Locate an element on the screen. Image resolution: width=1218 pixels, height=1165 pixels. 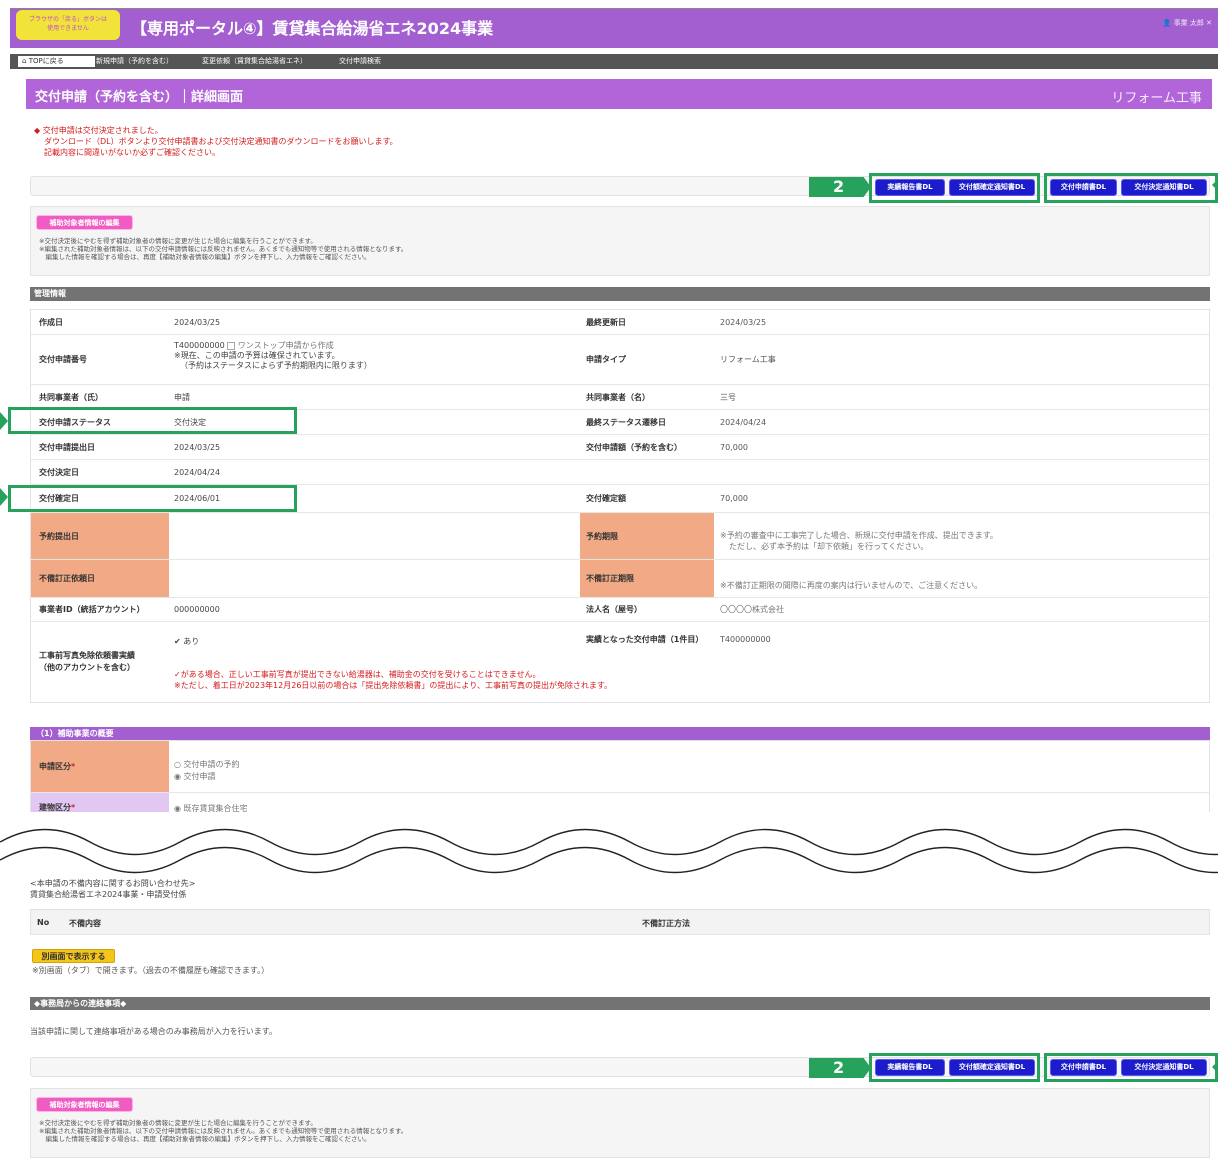
application-number: T400000000 is located at coordinates (199, 345).